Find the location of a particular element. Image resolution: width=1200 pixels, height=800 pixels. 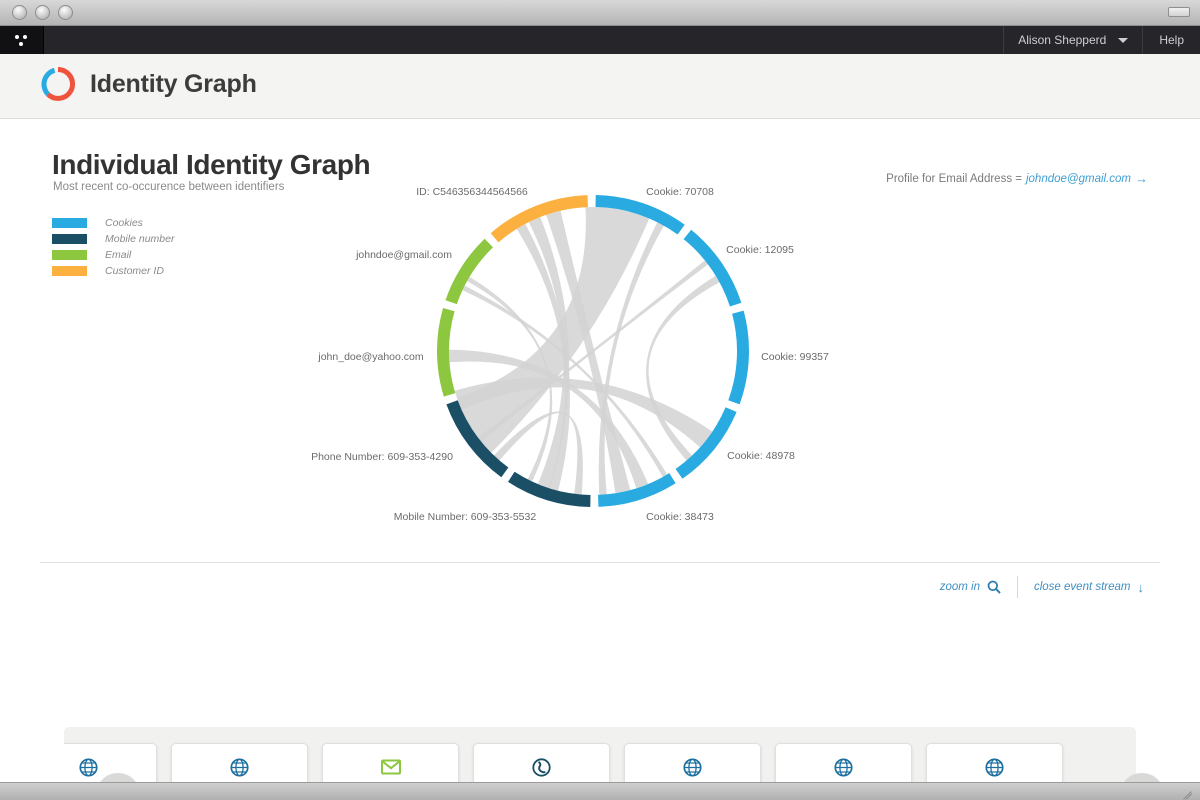

phone-icon is located at coordinates (541, 767).